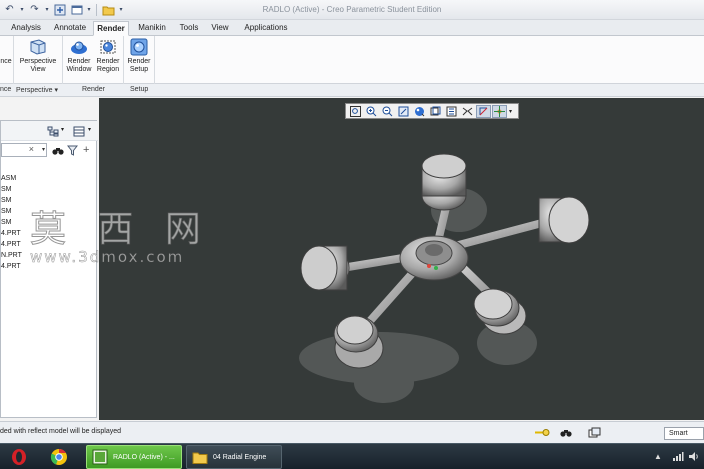  I want to click on tab-annotate: Annotate, so click(70, 28).